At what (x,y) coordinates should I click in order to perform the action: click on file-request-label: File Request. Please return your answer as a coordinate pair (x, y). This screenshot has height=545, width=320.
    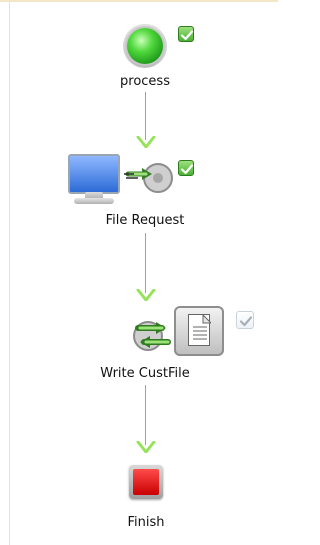
    Looking at the image, I should click on (145, 220).